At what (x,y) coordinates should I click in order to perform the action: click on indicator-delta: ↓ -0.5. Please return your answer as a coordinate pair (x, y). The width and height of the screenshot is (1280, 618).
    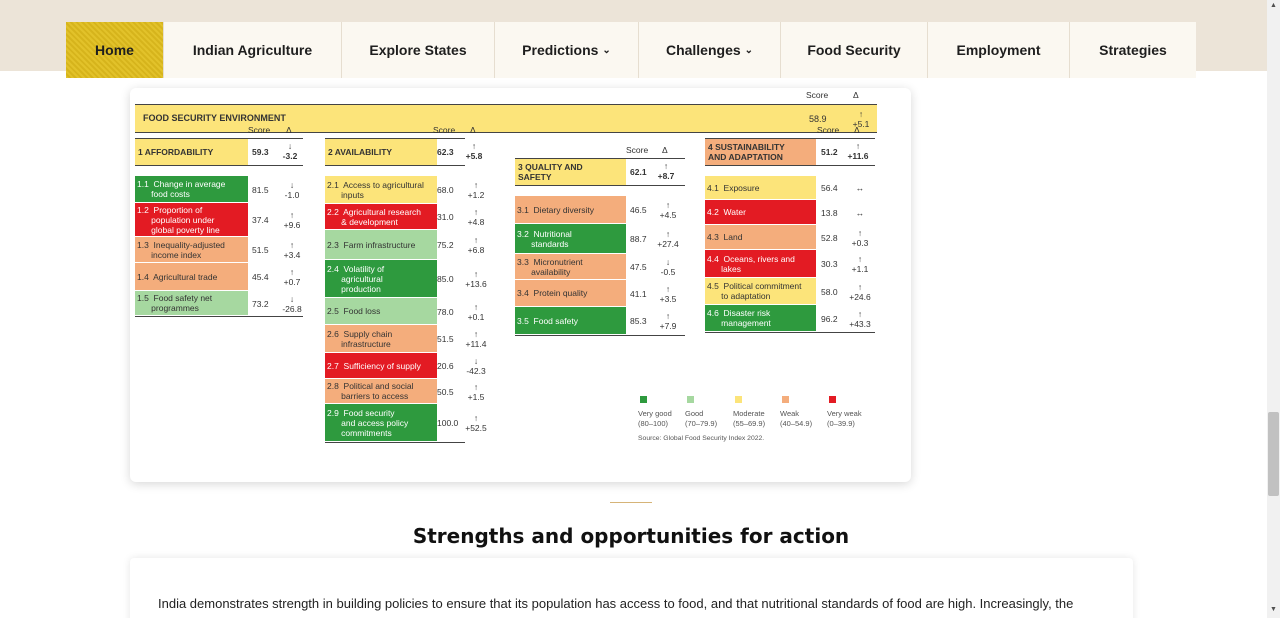
    Looking at the image, I should click on (668, 267).